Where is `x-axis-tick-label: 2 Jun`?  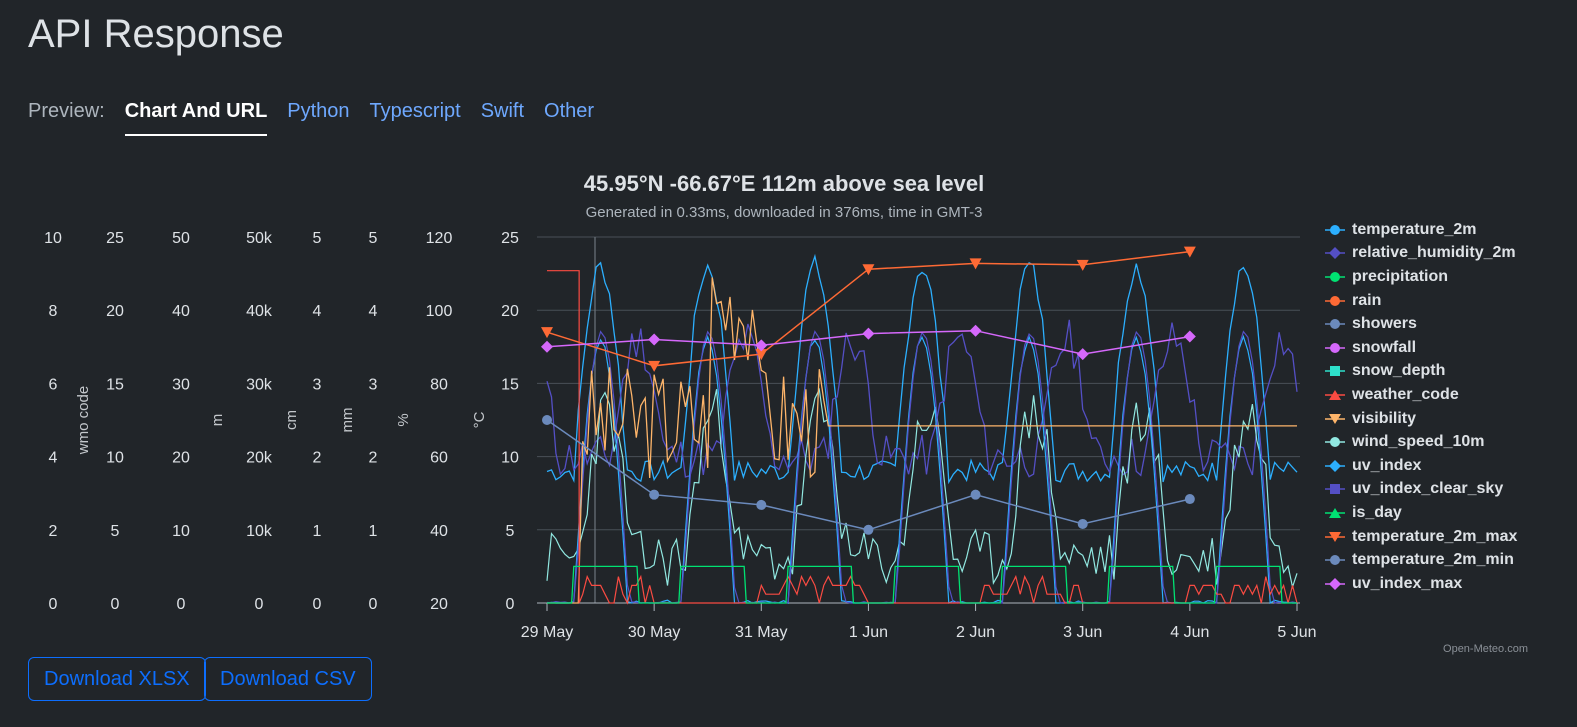 x-axis-tick-label: 2 Jun is located at coordinates (975, 632).